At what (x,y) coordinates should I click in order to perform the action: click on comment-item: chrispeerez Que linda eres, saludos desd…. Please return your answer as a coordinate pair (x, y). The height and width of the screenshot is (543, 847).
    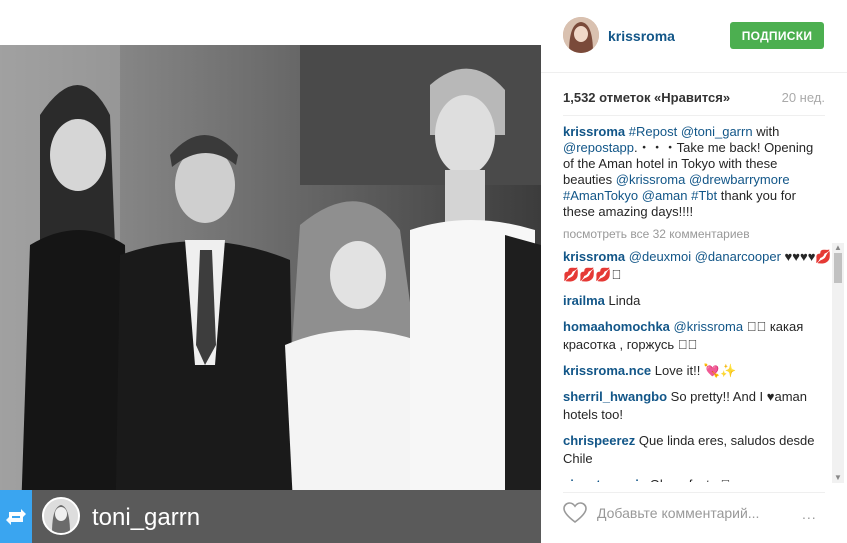
    Looking at the image, I should click on (698, 450).